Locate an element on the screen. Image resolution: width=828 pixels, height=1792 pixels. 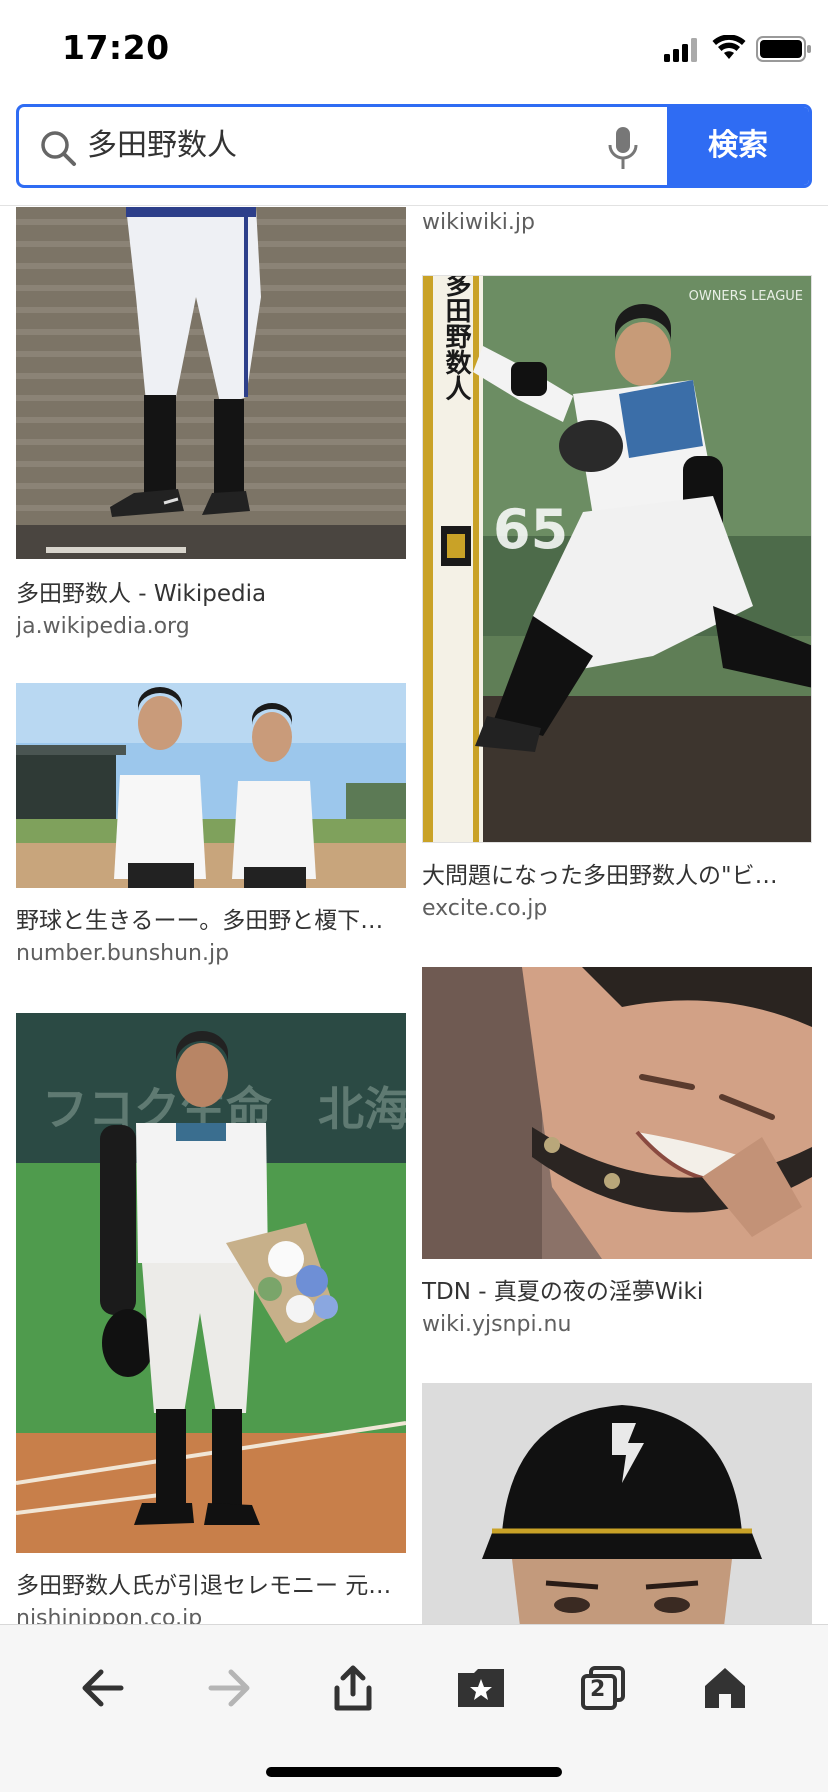
bookmarks-button is located at coordinates (481, 1688).